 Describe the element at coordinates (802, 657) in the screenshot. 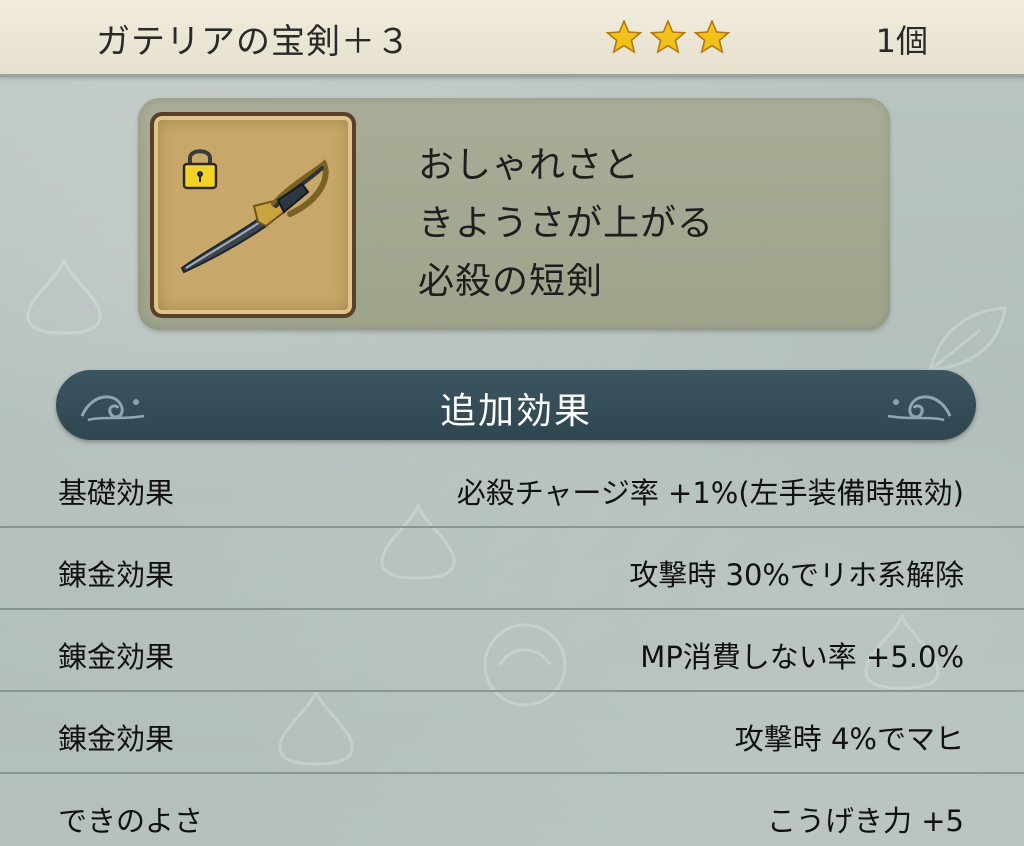

I see `effect-value: MP消費しない率 +5.0%` at that location.